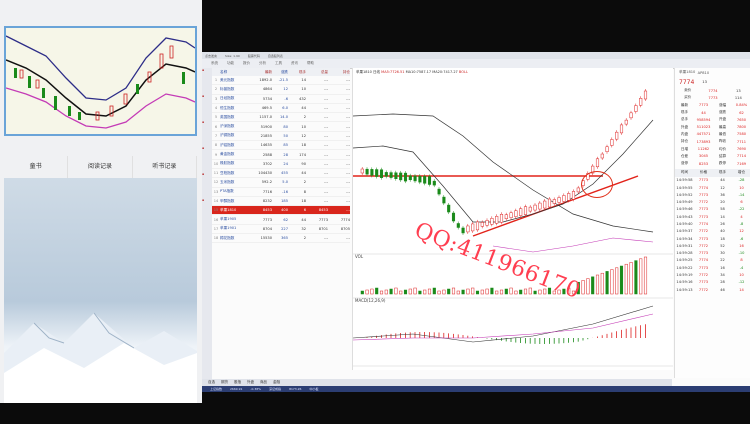  Describe the element at coordinates (281, 239) in the screenshot. I see `table-row: 18 棉花指数 15530 365 2 --- ---` at that location.